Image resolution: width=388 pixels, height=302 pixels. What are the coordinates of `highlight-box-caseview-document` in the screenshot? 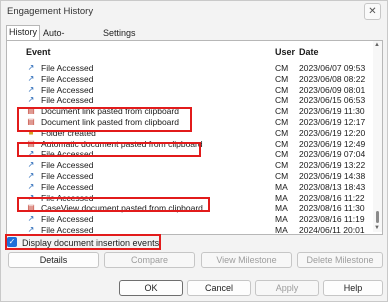 It's located at (113, 204).